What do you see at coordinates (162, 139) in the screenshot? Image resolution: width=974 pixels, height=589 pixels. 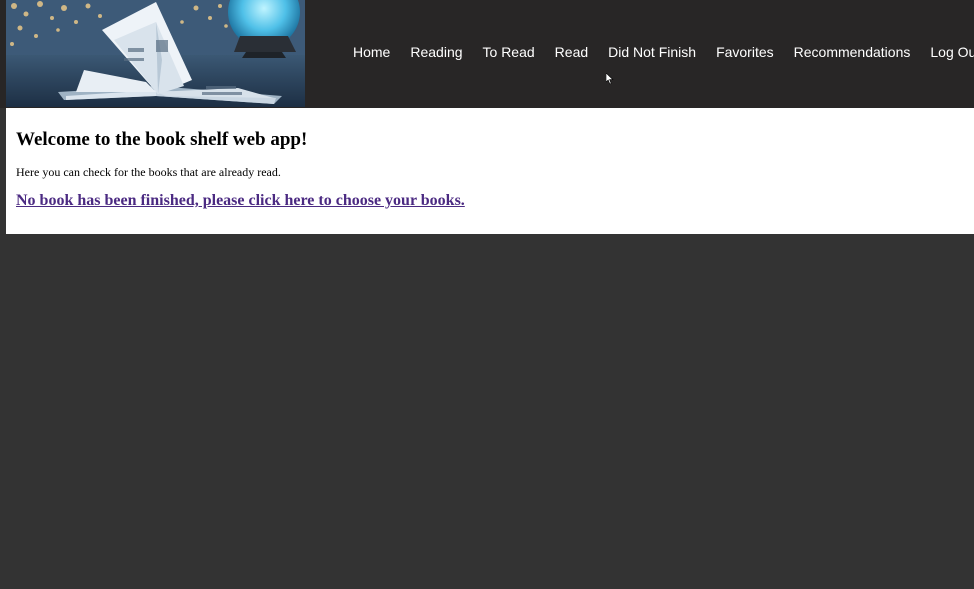 I see `page-title: Welcome to the book shelf web app!` at bounding box center [162, 139].